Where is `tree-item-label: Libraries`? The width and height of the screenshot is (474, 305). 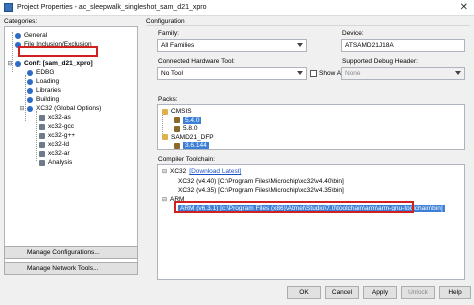 tree-item-label: Libraries is located at coordinates (48, 90).